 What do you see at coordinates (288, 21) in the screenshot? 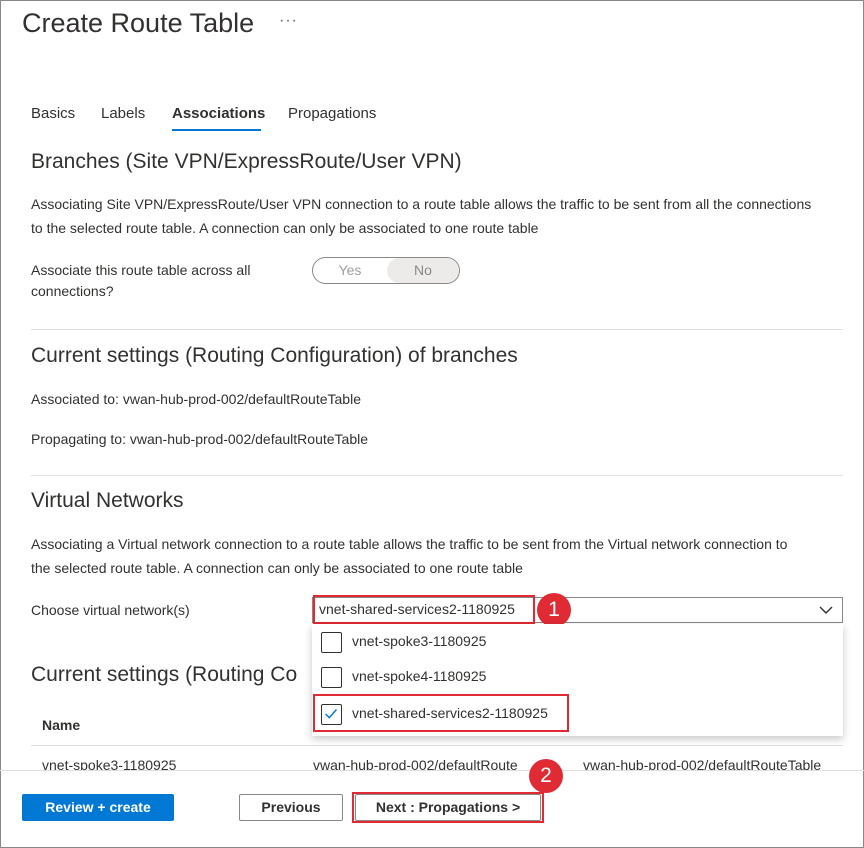
I see `more-options-icon: ···` at bounding box center [288, 21].